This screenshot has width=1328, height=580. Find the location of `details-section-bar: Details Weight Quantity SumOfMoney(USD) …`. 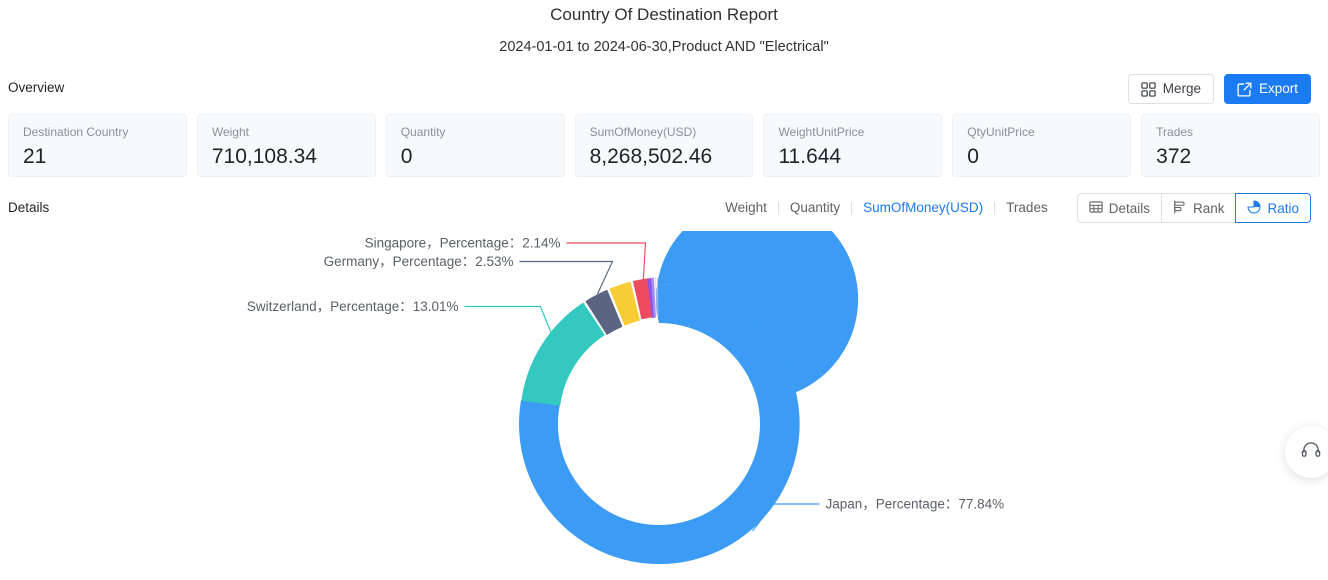

details-section-bar: Details Weight Quantity SumOfMoney(USD) … is located at coordinates (664, 211).